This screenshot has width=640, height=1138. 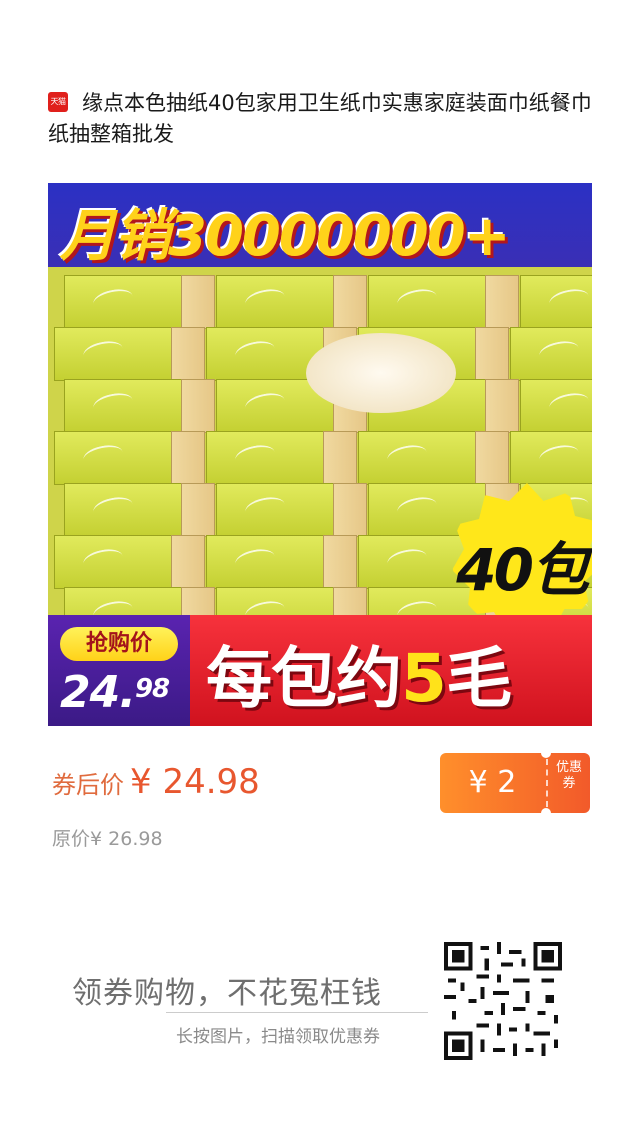 What do you see at coordinates (503, 1001) in the screenshot?
I see `qr-code-icon` at bounding box center [503, 1001].